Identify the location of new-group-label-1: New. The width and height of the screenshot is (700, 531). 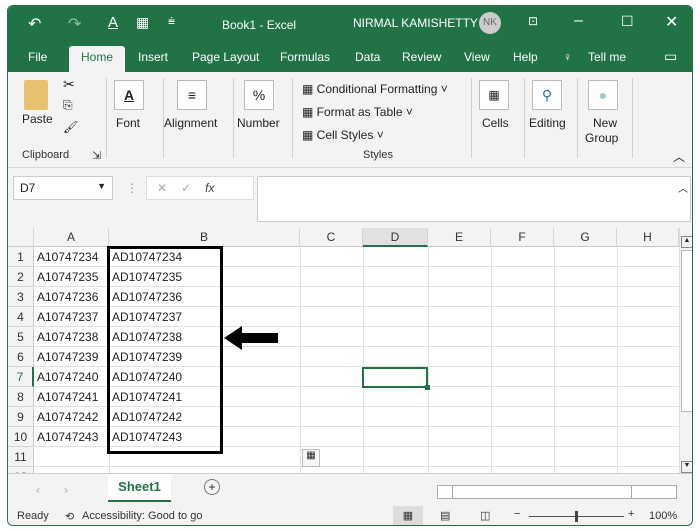
(605, 123).